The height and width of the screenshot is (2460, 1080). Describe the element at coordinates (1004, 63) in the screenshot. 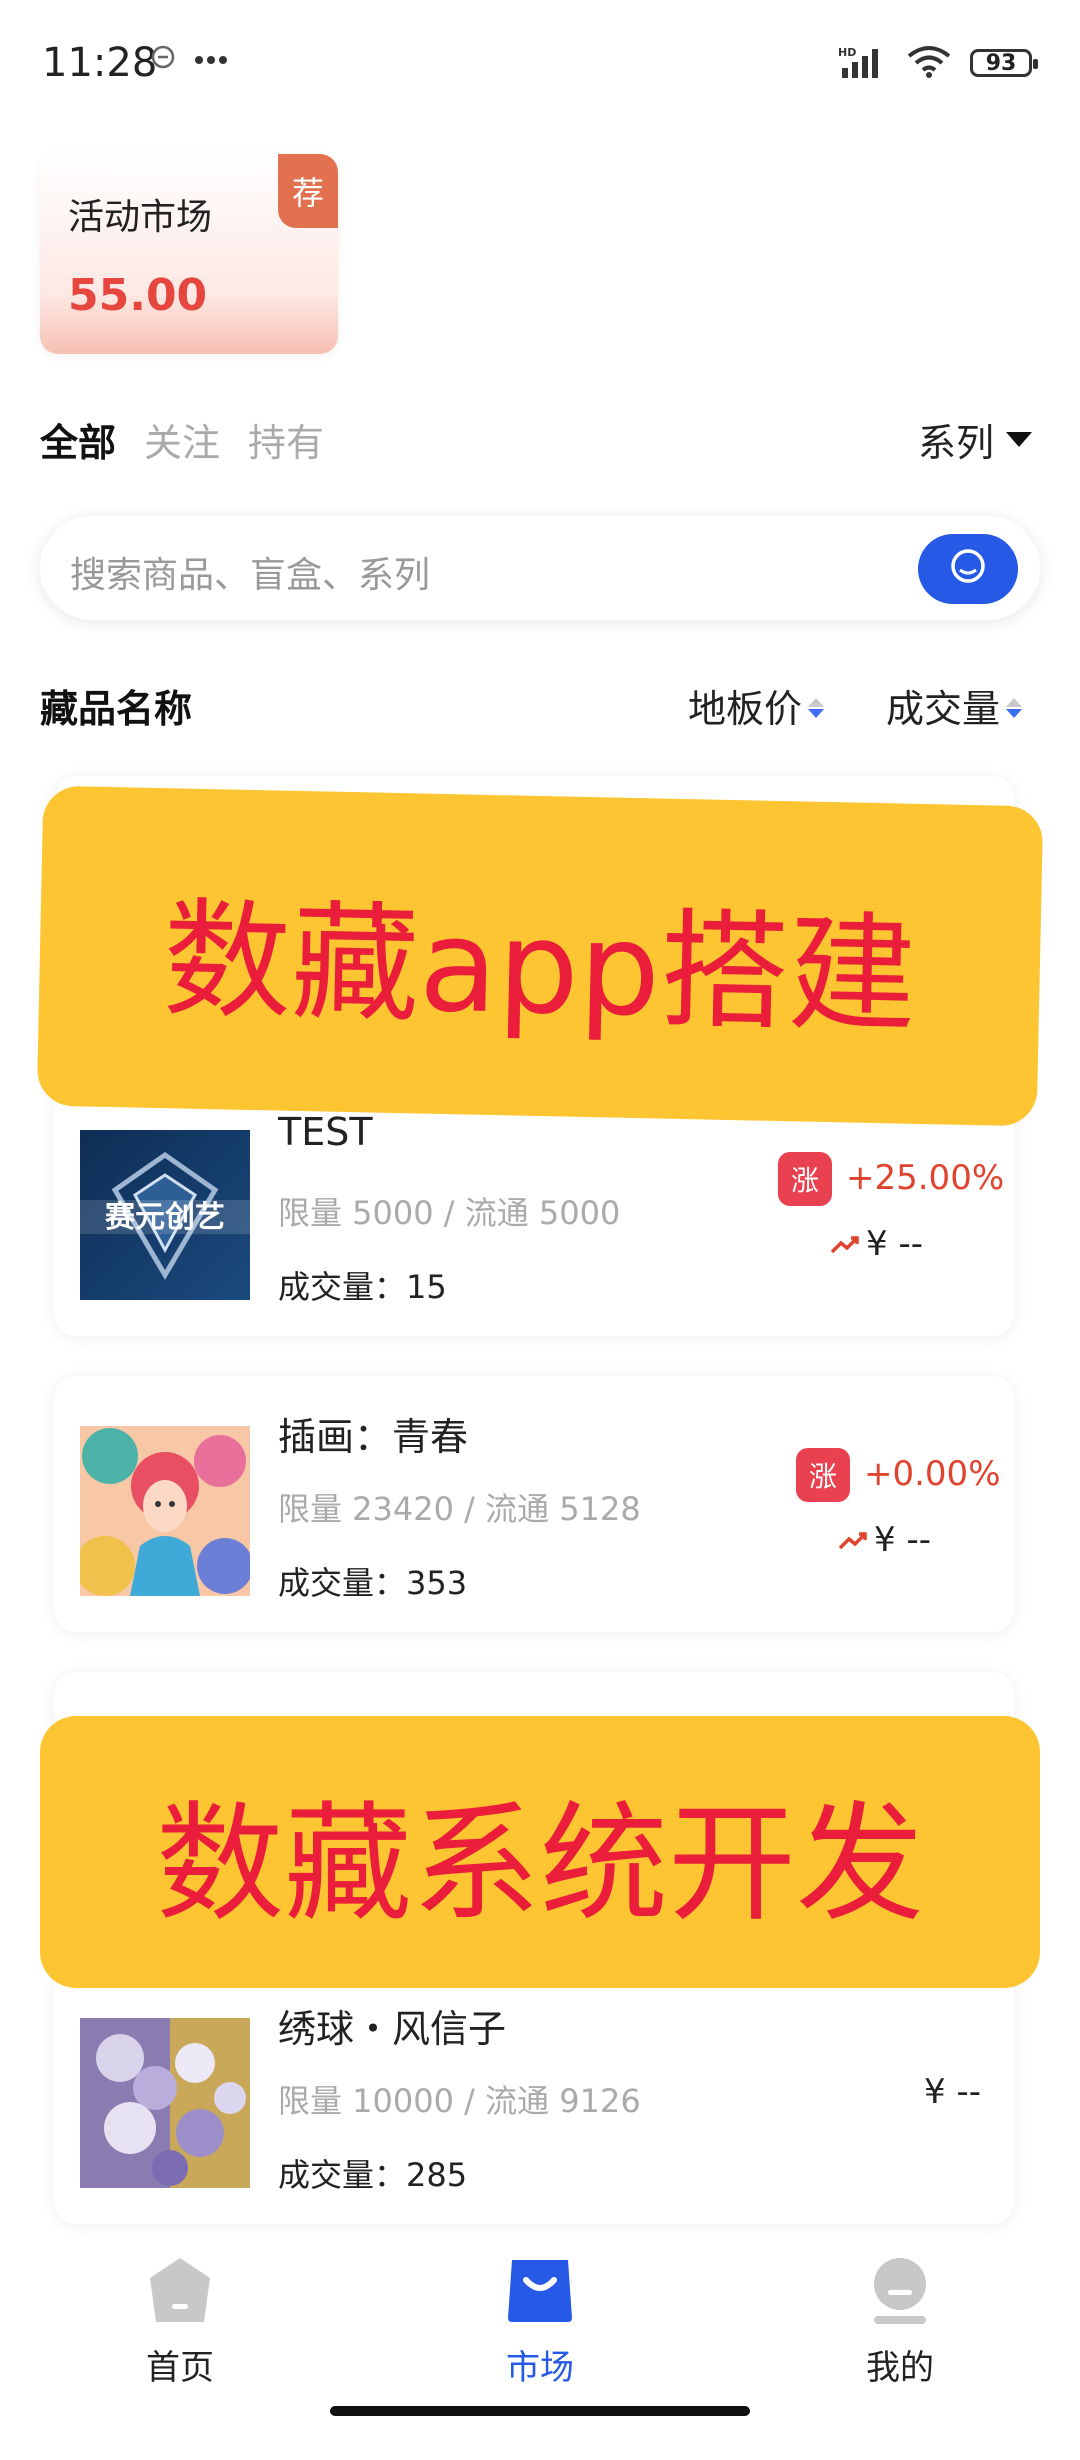

I see `battery-icon: 93` at that location.